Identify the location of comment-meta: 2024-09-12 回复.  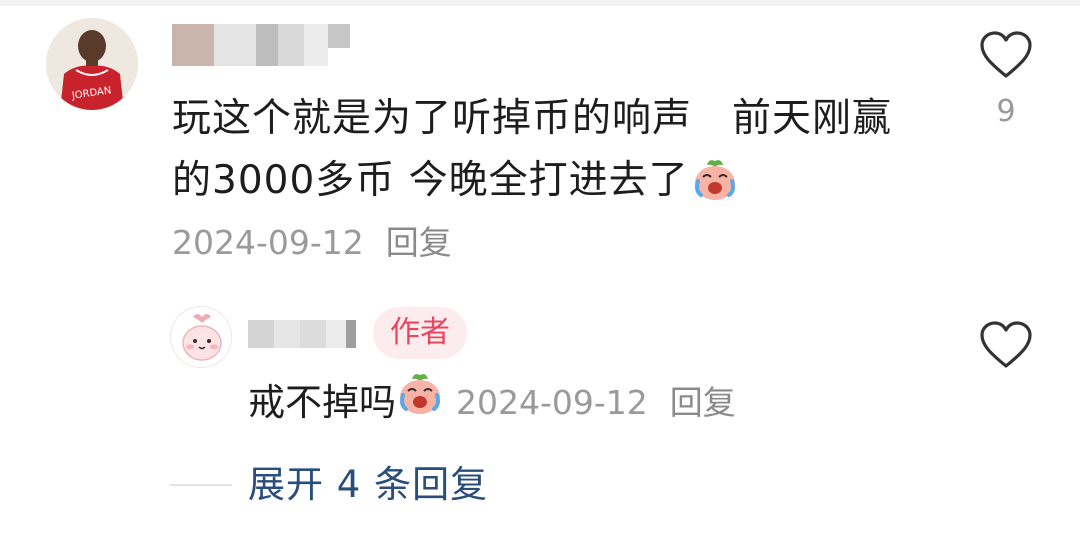
(312, 240).